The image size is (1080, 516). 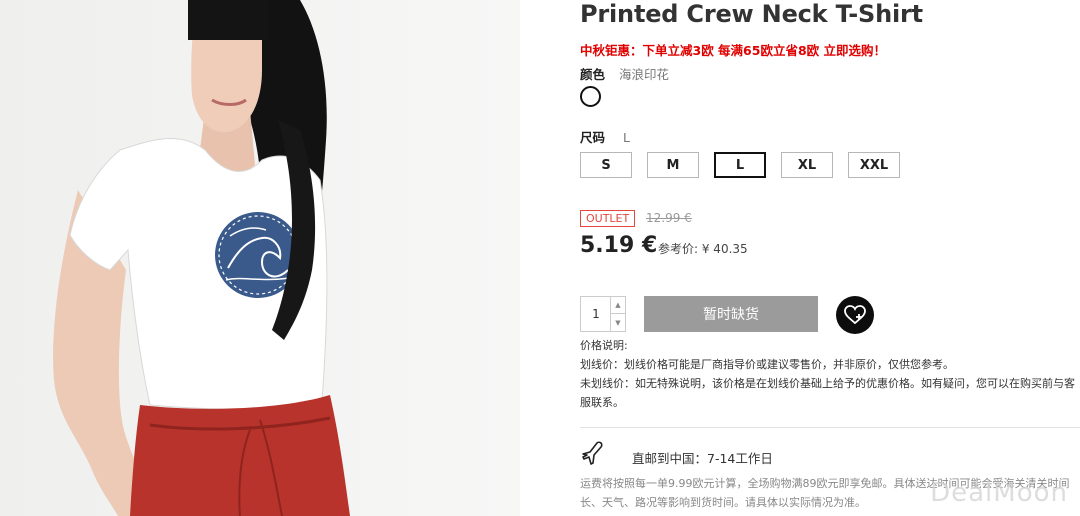 I want to click on price-note-heading: 价格说明:, so click(x=604, y=345).